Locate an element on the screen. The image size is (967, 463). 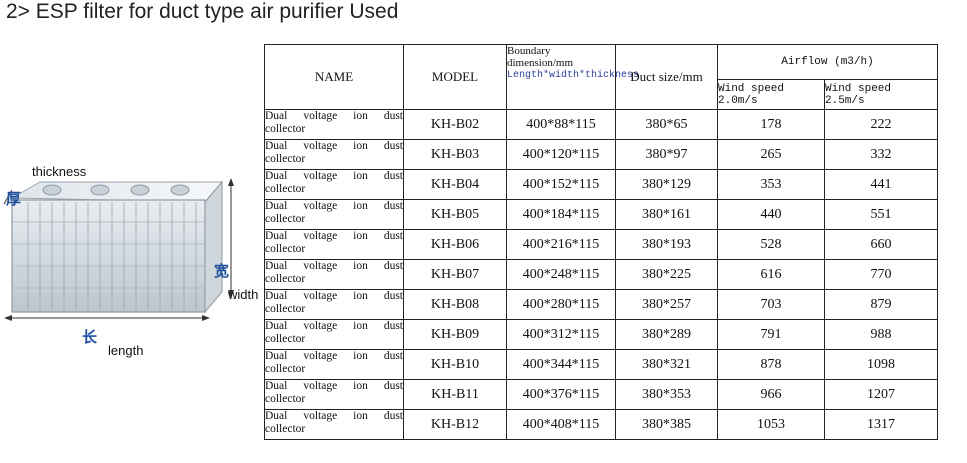
thickness-label: thickness is located at coordinates (59, 171).